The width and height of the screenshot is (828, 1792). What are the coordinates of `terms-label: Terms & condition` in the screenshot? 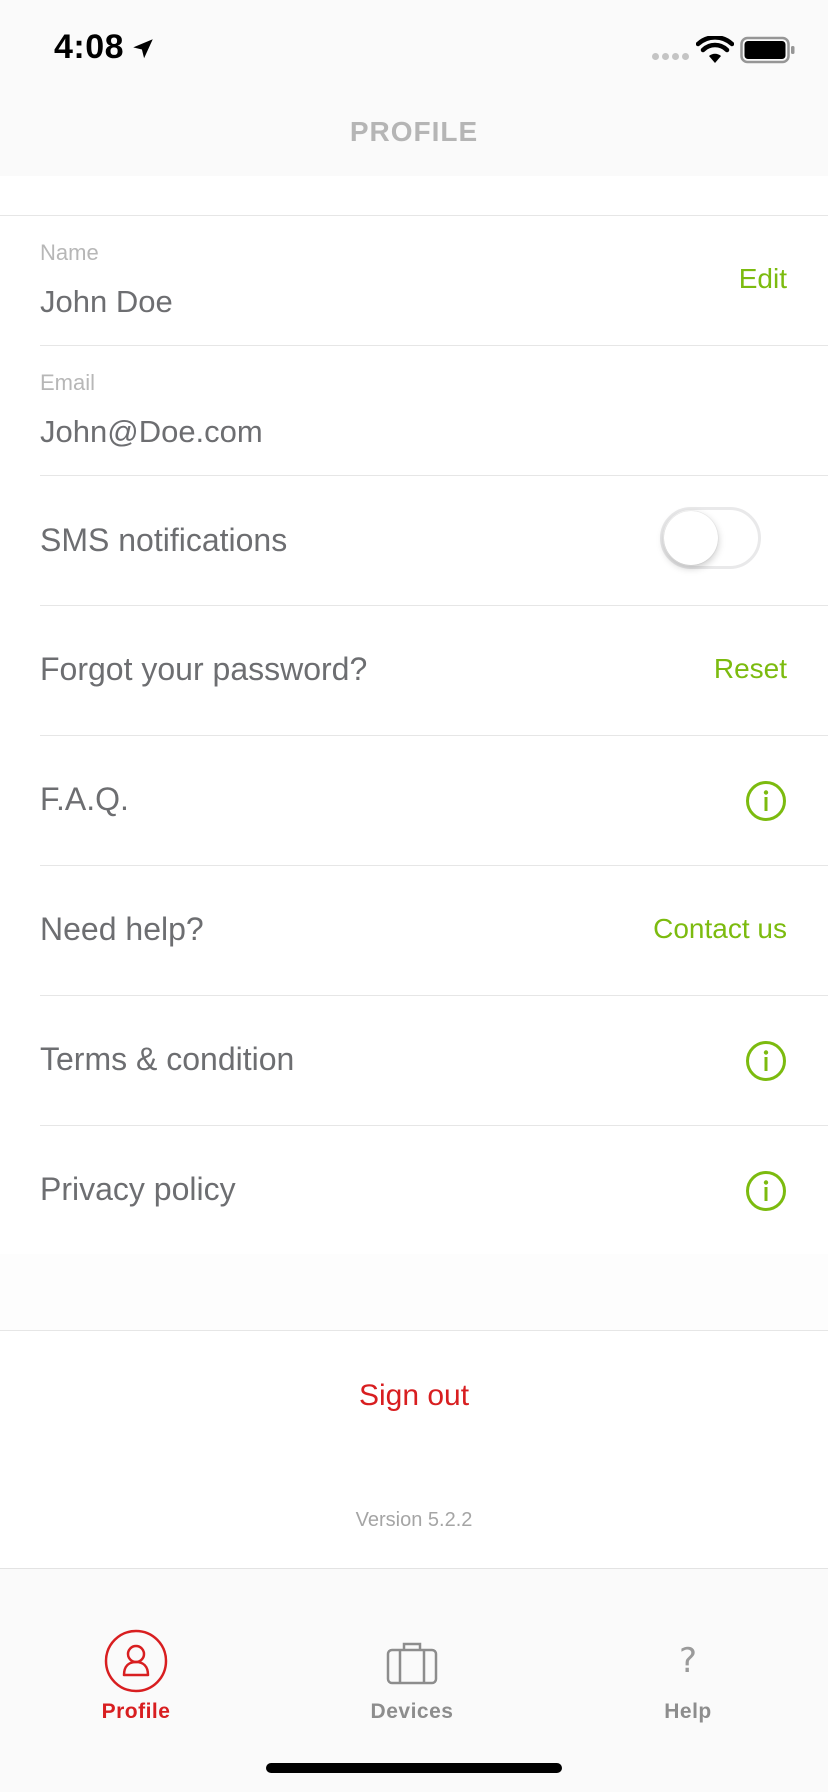 It's located at (167, 1059).